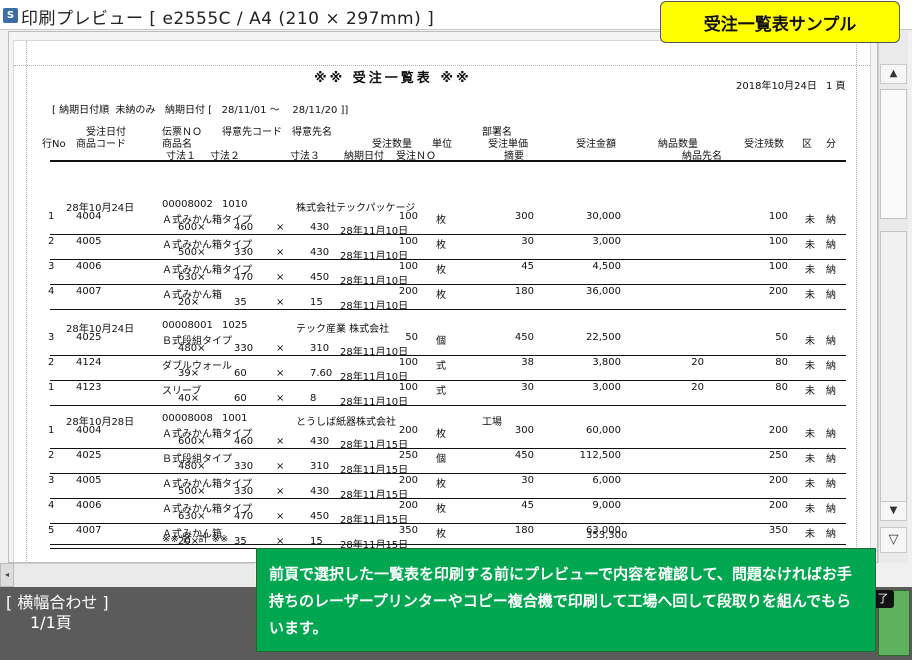 This screenshot has height=660, width=912. Describe the element at coordinates (343, 329) in the screenshot. I see `group-cust-name: テック産業 株式会社` at that location.